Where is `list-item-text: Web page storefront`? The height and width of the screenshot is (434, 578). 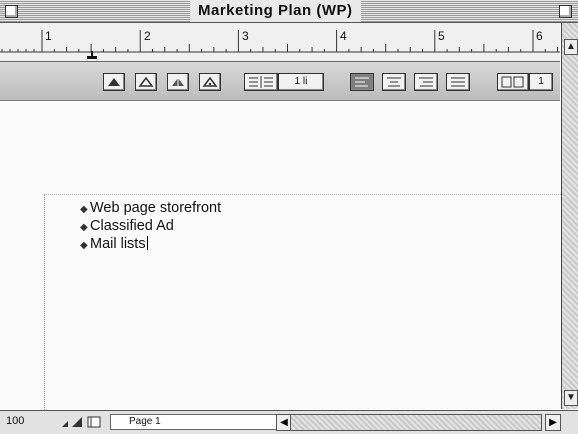 list-item-text: Web page storefront is located at coordinates (156, 208).